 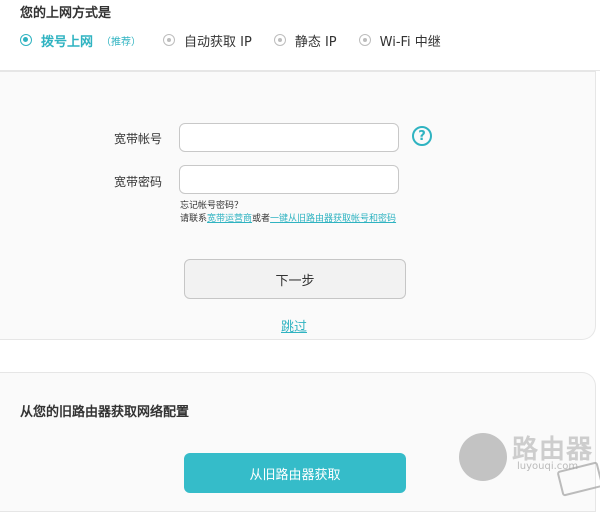 I want to click on contact-hint: 请联系宽带运营商或者一键从旧路由器获取帐号和密码, so click(x=288, y=217).